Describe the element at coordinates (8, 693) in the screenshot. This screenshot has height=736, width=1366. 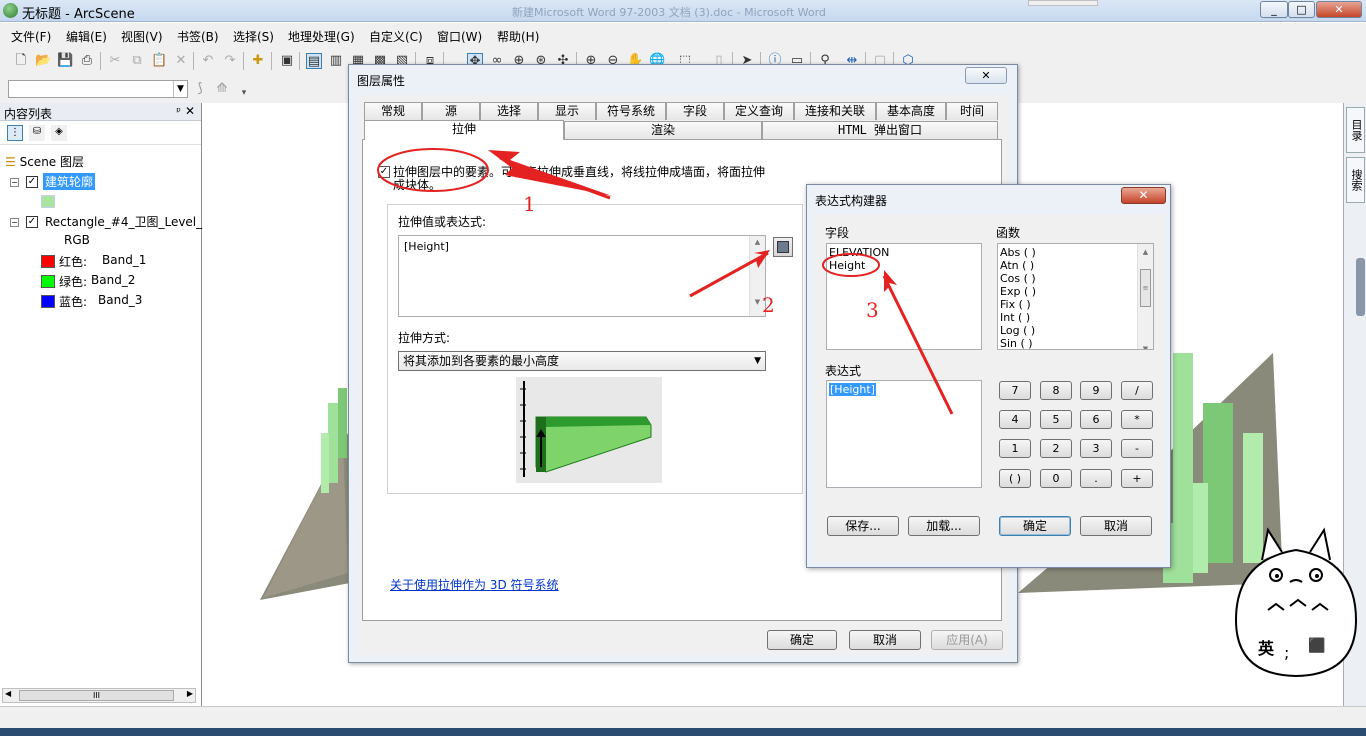
I see `scroll-left-icon: ◀` at that location.